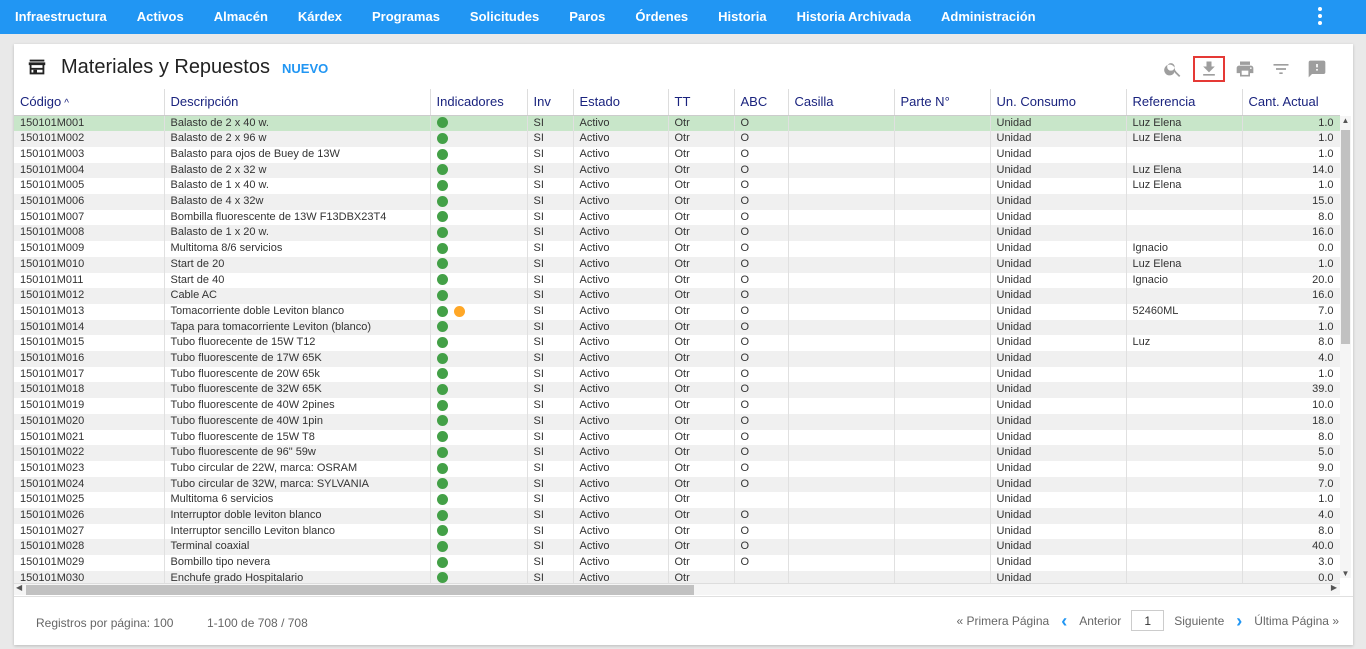 This screenshot has height=649, width=1366. What do you see at coordinates (677, 296) in the screenshot?
I see `table-row: 150101M012 Cable AC SI Activo Otr O Unidad 16.0` at bounding box center [677, 296].